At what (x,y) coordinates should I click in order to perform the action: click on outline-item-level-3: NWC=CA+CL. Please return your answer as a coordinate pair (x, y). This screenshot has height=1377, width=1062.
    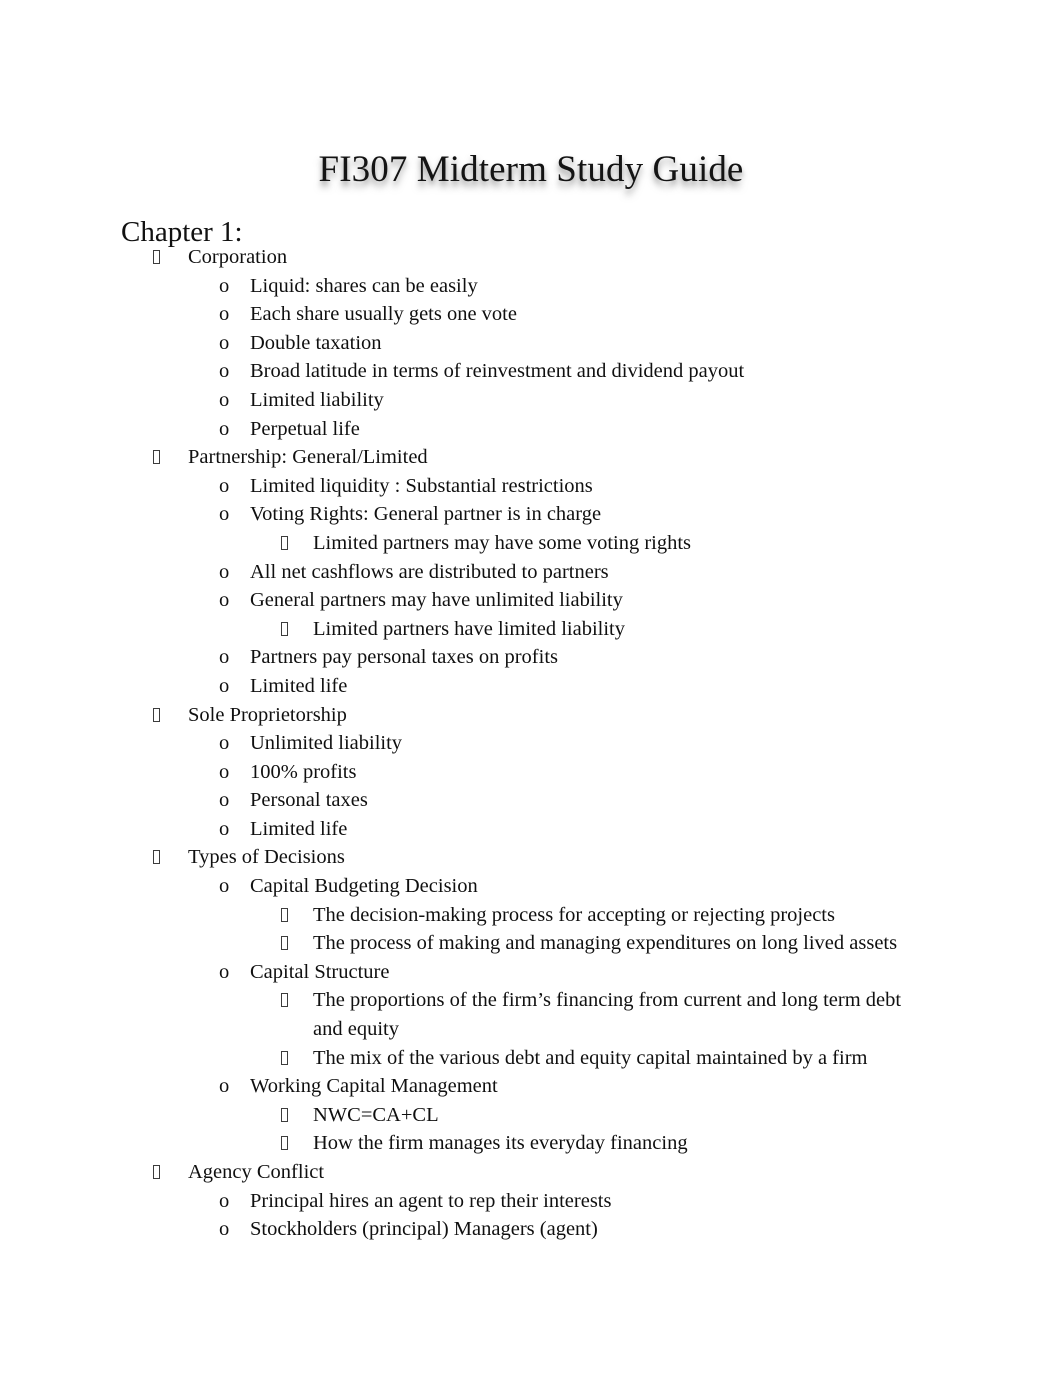
    Looking at the image, I should click on (531, 1115).